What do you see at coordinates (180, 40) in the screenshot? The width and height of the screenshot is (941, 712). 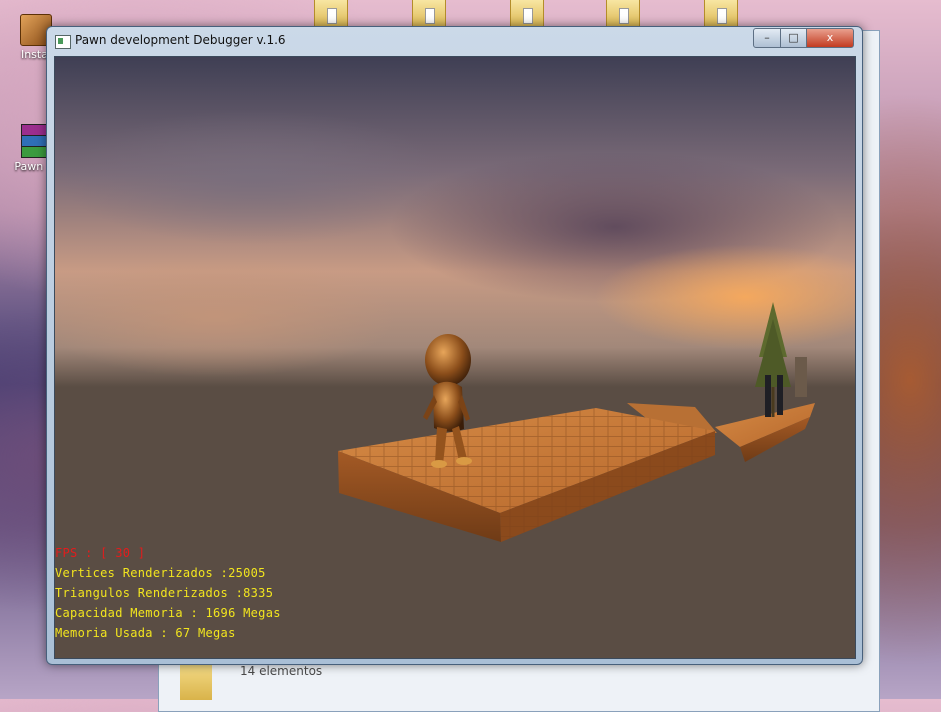 I see `window-title: Pawn development Debugger v.1.6` at bounding box center [180, 40].